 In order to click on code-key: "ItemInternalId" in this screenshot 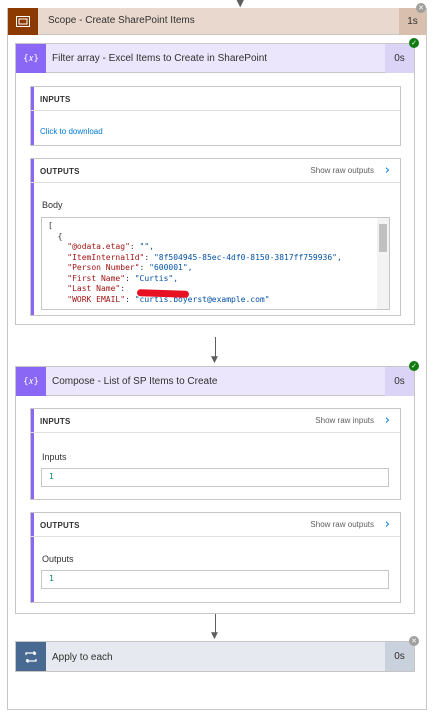, I will do `click(106, 257)`.